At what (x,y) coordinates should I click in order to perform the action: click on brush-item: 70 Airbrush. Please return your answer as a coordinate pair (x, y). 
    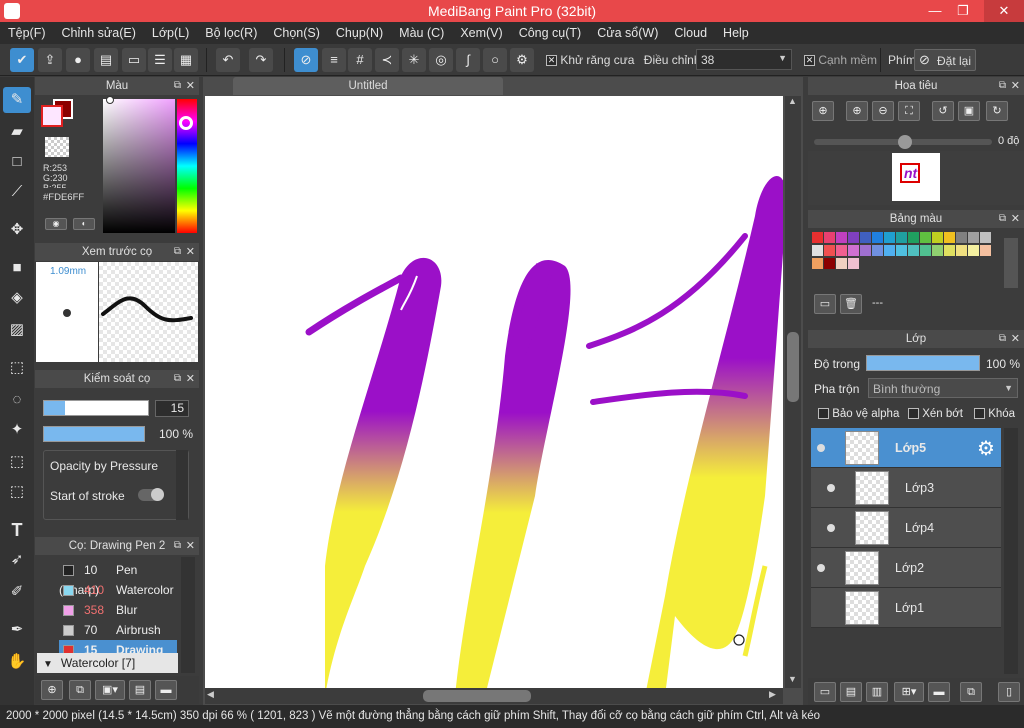
    Looking at the image, I should click on (118, 630).